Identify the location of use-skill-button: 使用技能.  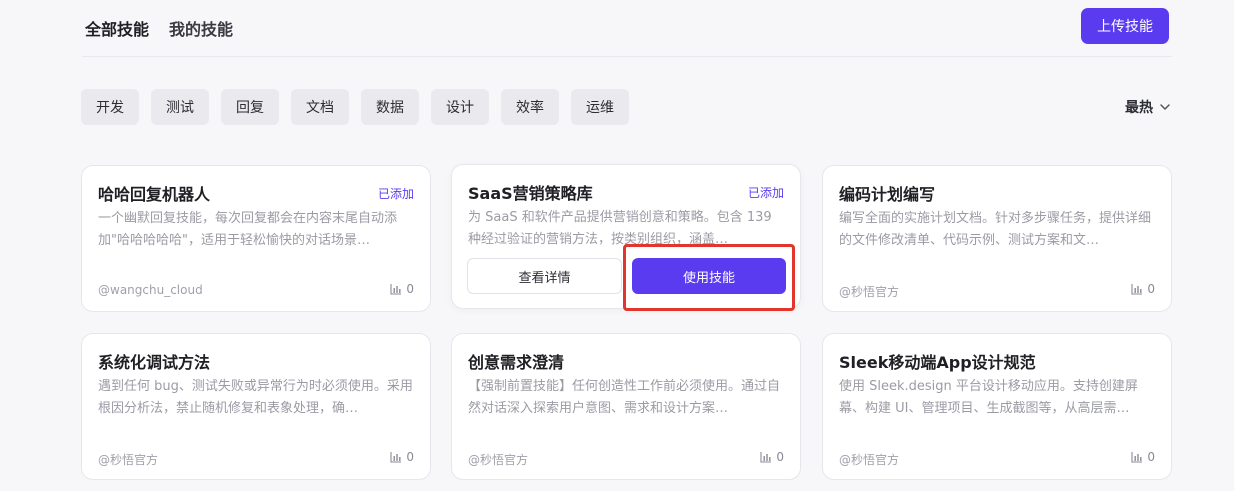
(709, 276).